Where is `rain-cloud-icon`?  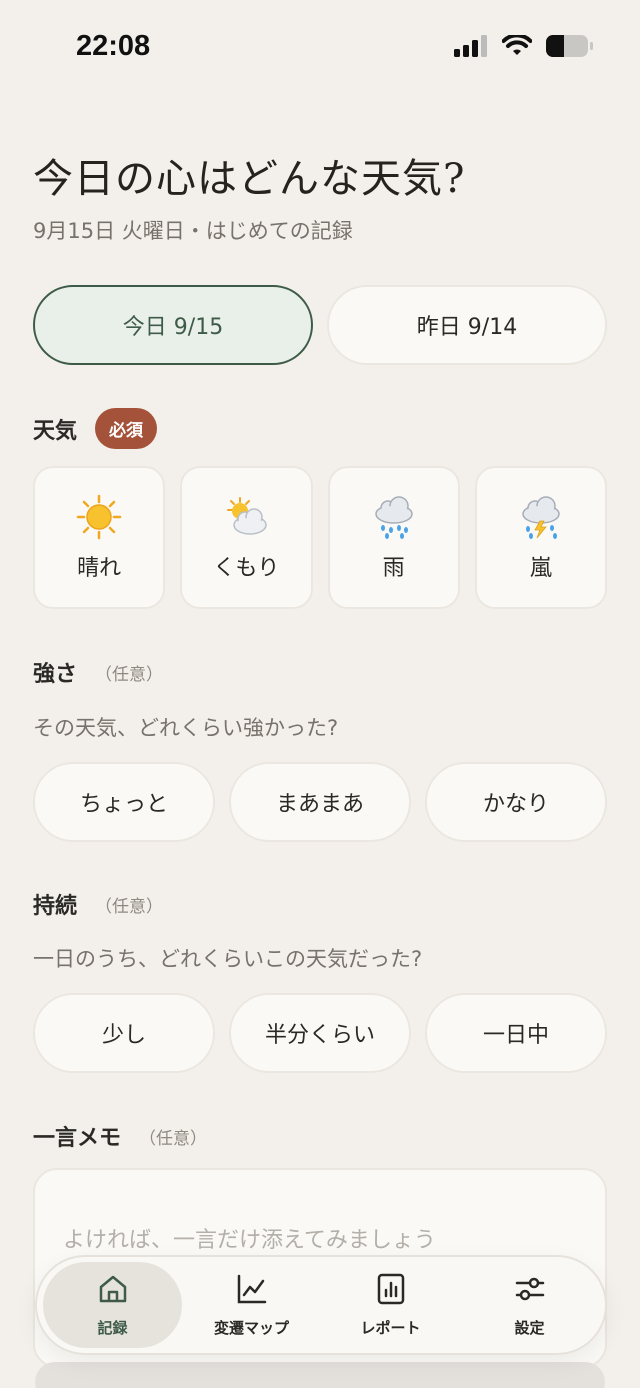
rain-cloud-icon is located at coordinates (394, 517).